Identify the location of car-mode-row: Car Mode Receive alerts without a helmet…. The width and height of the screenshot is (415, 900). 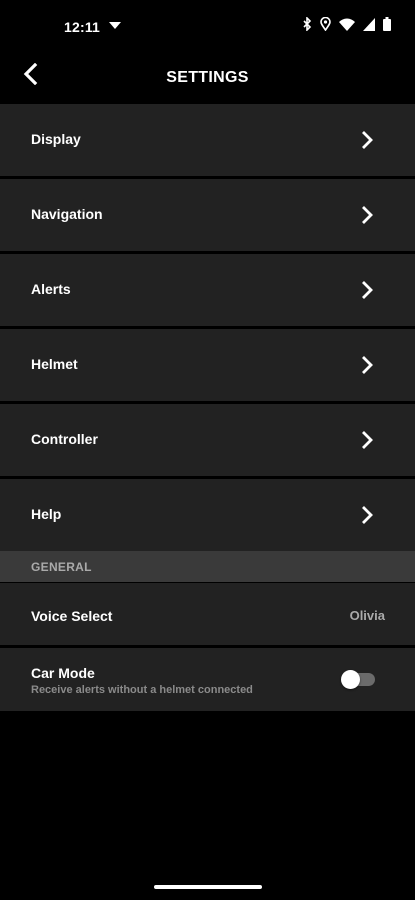
(207, 679).